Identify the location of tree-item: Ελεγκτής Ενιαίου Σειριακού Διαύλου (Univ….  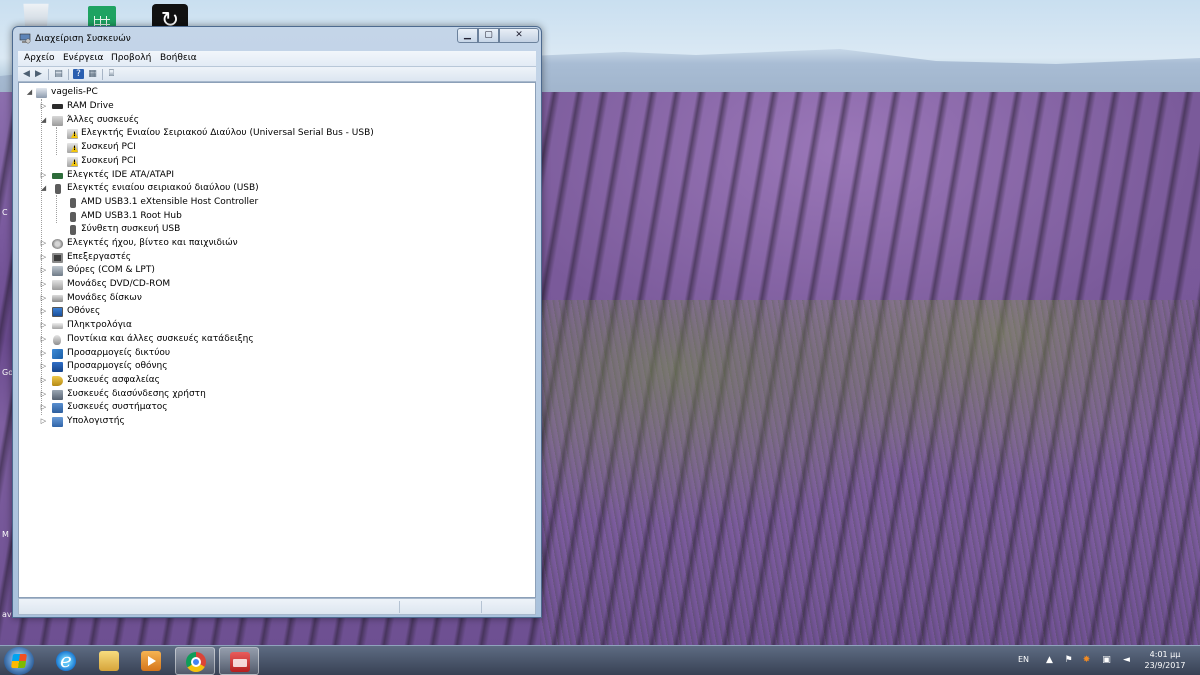
(269, 133).